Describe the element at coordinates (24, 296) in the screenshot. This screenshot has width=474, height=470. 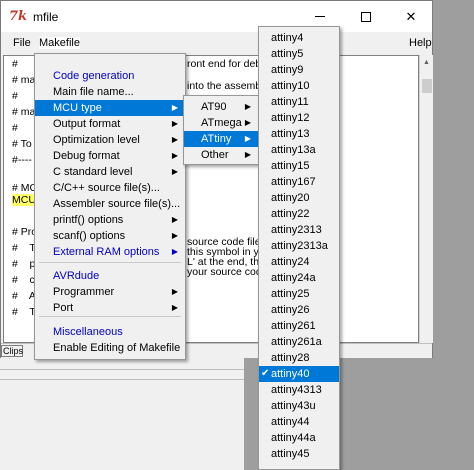
I see `editor-line: # A` at that location.